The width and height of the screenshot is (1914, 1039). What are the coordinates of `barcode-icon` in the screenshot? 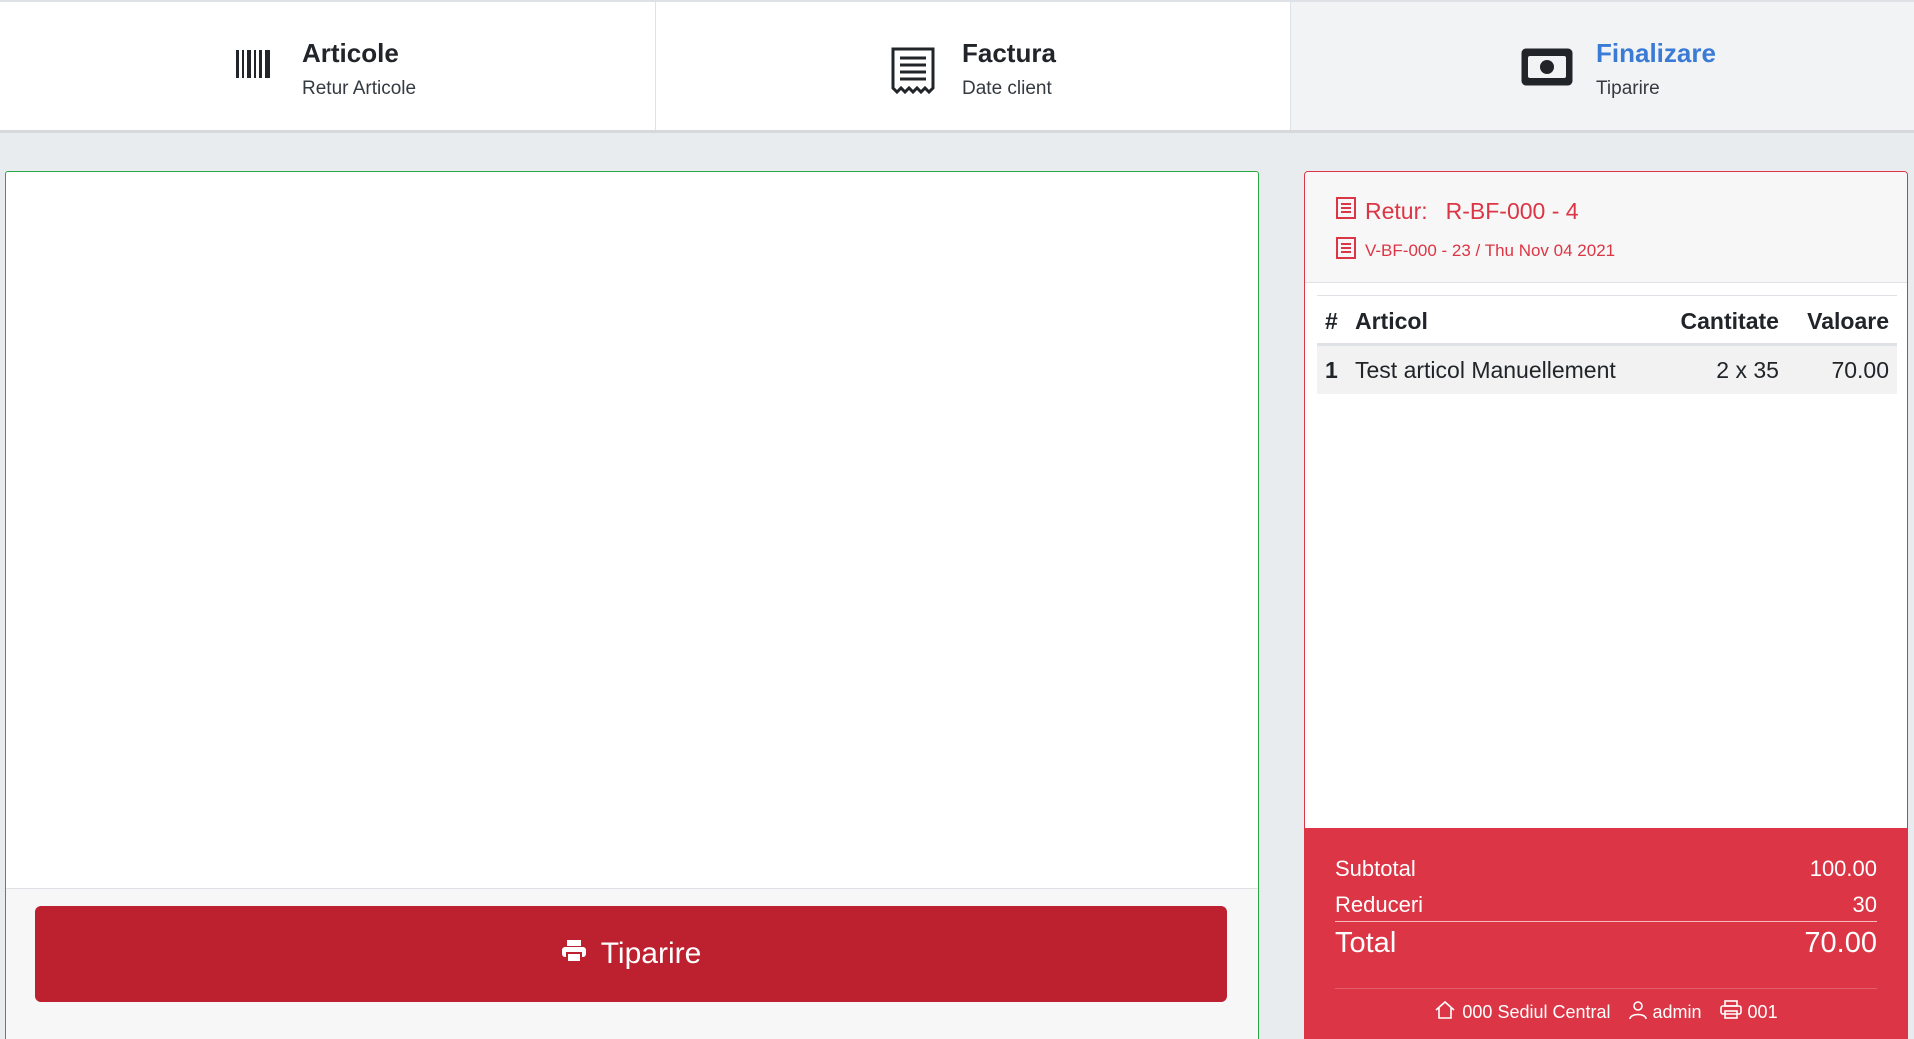 It's located at (253, 66).